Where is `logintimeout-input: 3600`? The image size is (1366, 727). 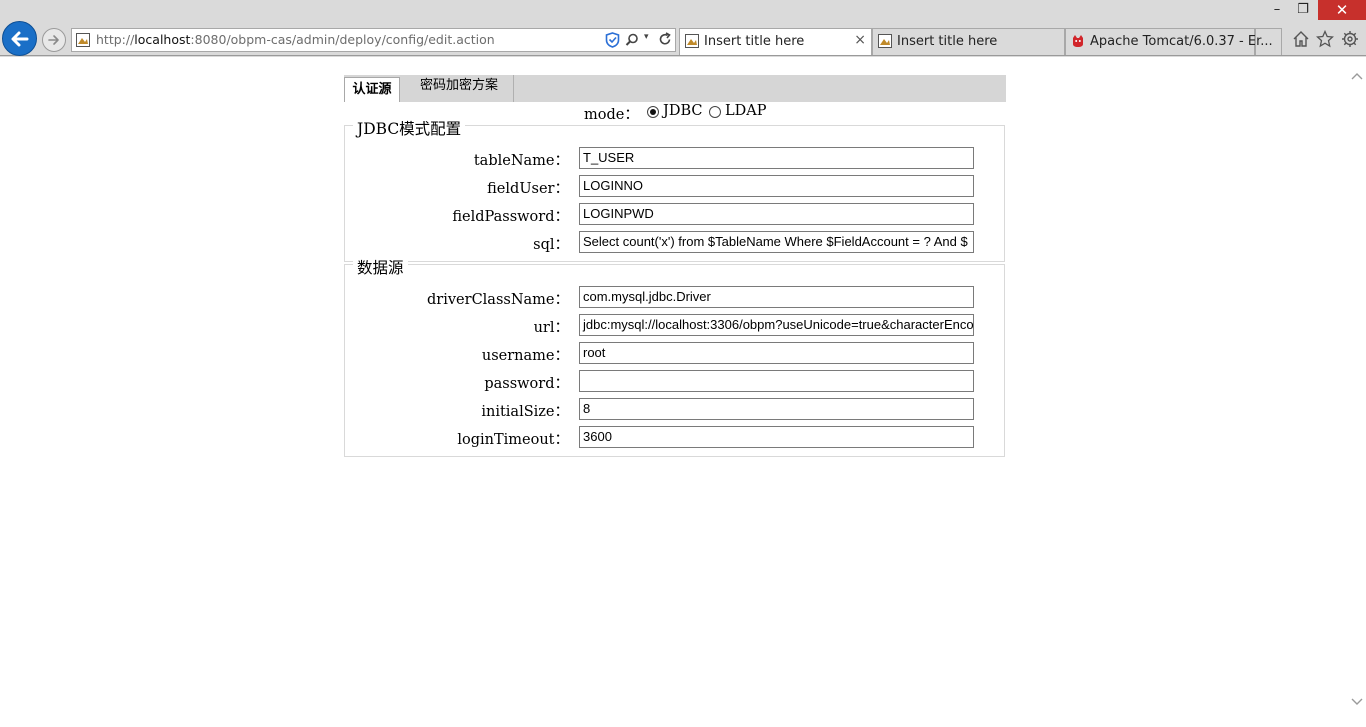 logintimeout-input: 3600 is located at coordinates (776, 437).